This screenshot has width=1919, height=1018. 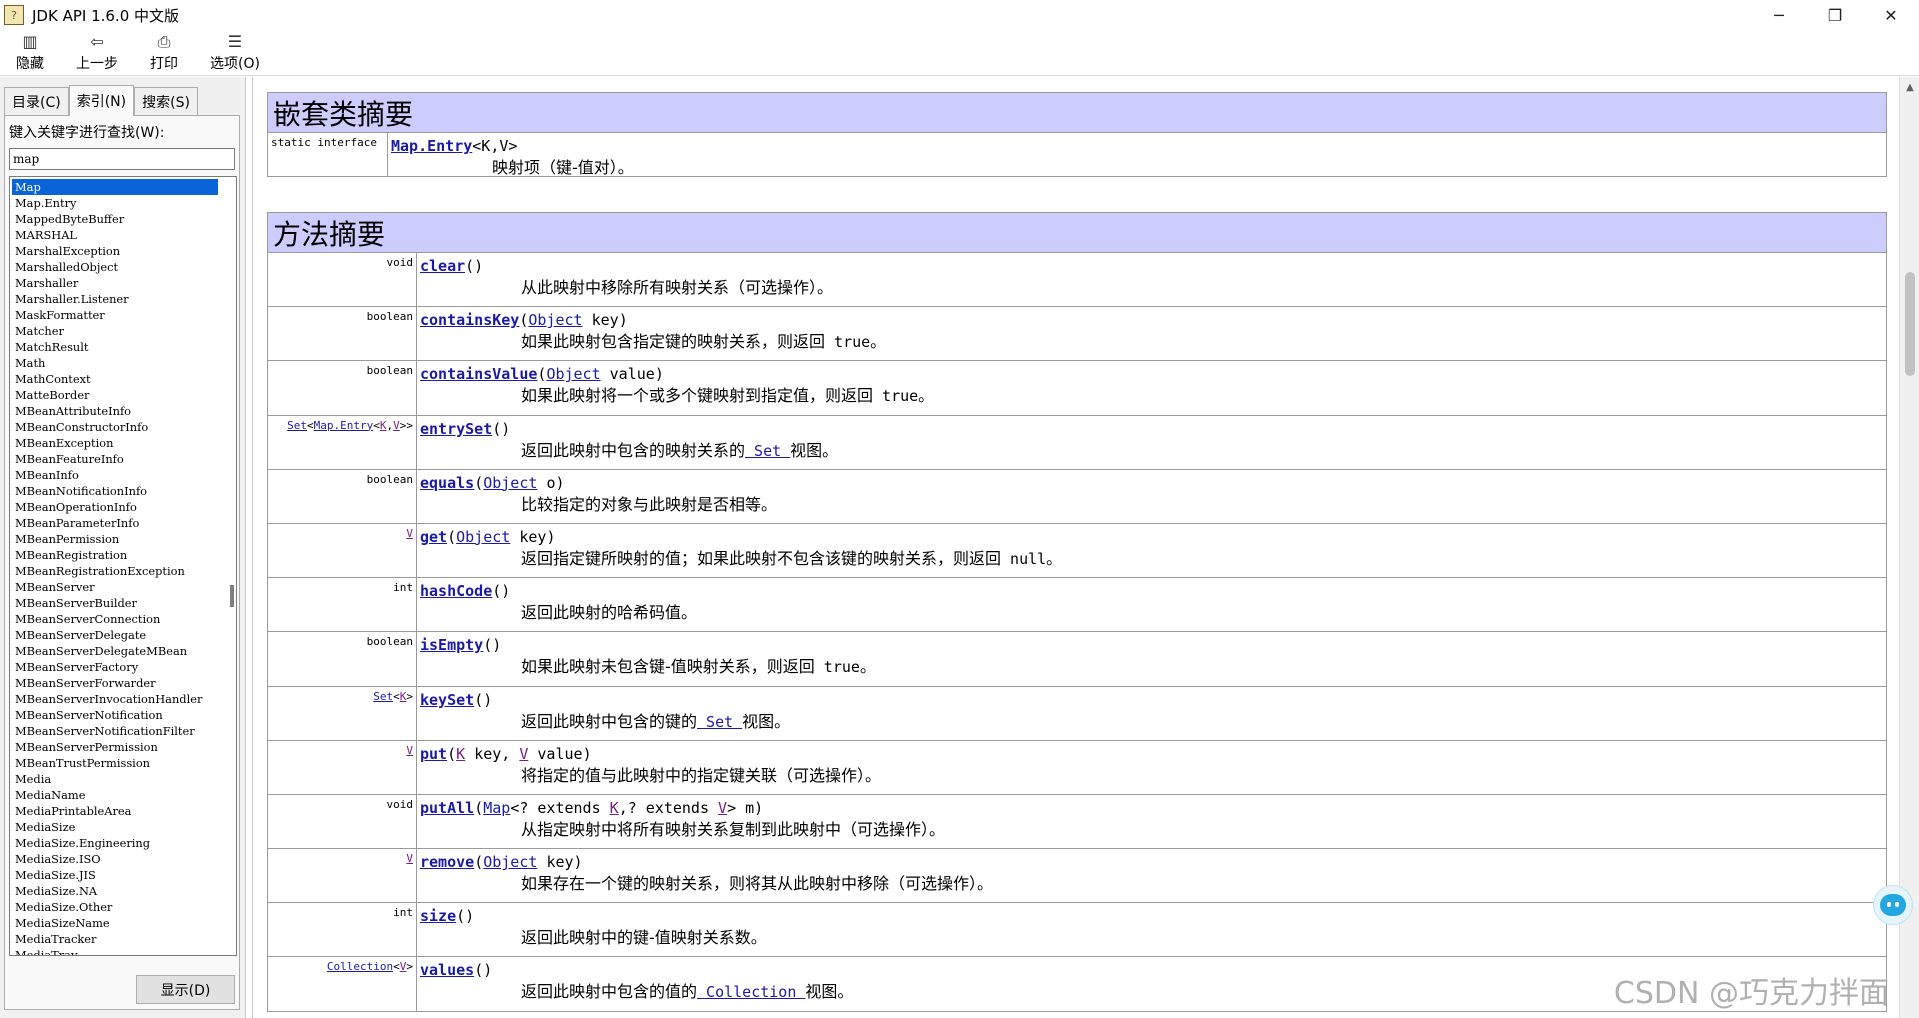 I want to click on list-item: MarshalException, so click(x=115, y=251).